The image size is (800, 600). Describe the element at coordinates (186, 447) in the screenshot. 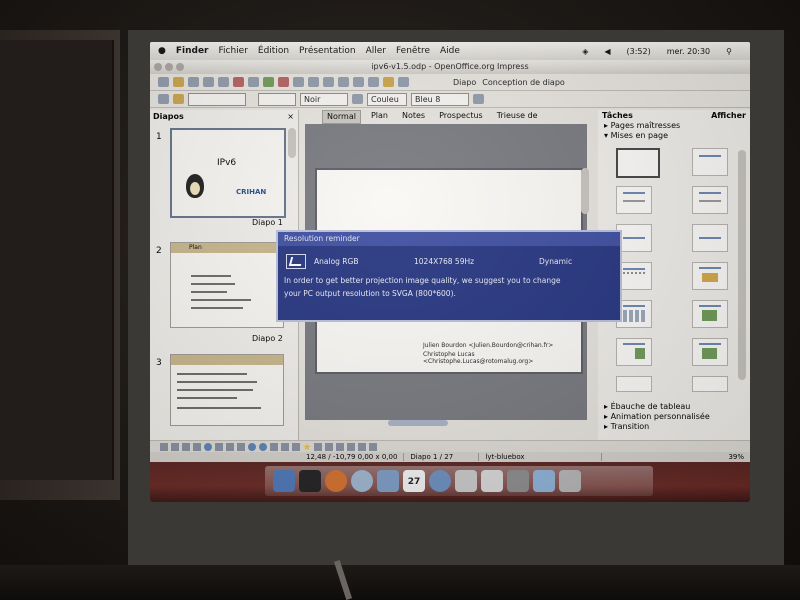

I see `arrow-tool-icon` at that location.